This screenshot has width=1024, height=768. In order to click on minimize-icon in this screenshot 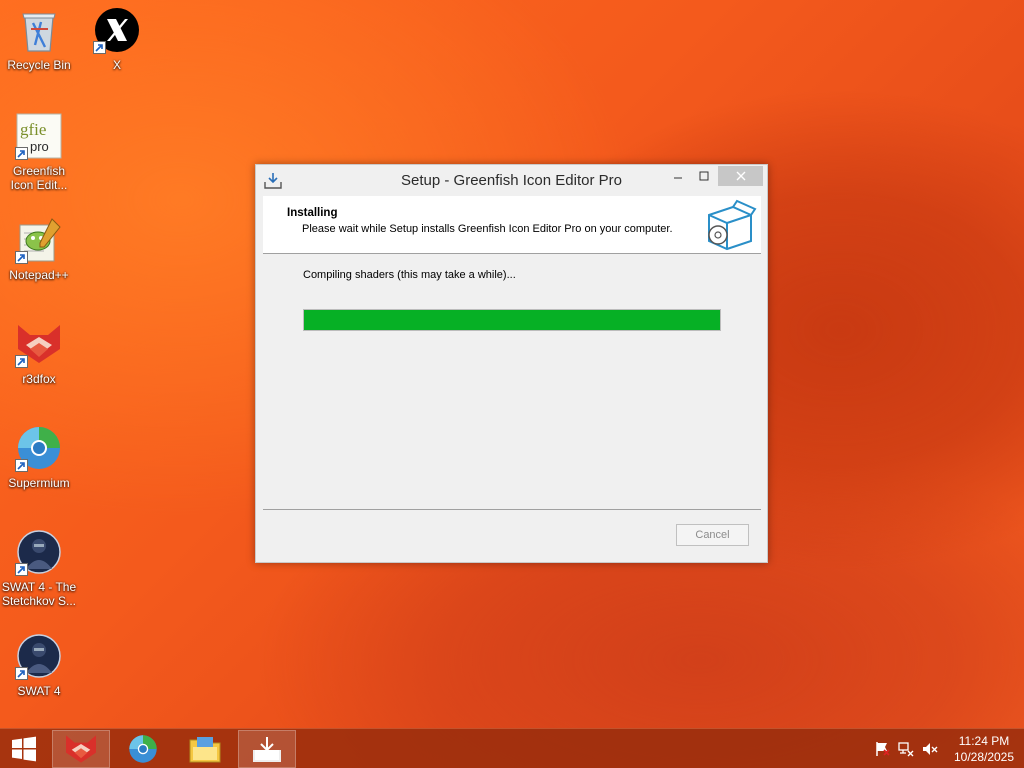, I will do `click(678, 178)`.